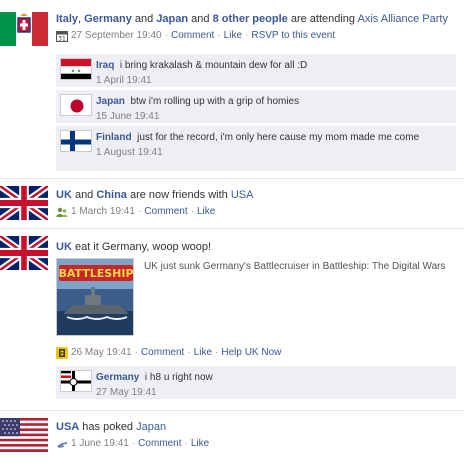 The height and width of the screenshot is (462, 464). Describe the element at coordinates (203, 352) in the screenshot. I see `battleship-like-link: Like` at that location.